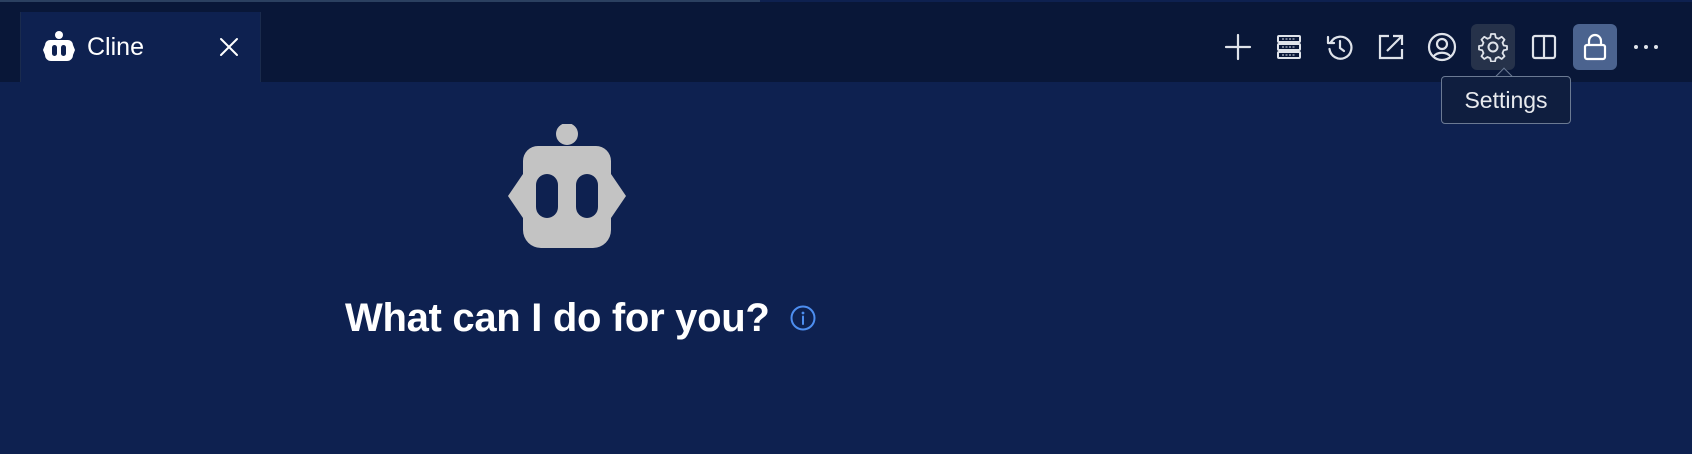 Image resolution: width=1692 pixels, height=454 pixels. I want to click on server-stack-icon, so click(1289, 47).